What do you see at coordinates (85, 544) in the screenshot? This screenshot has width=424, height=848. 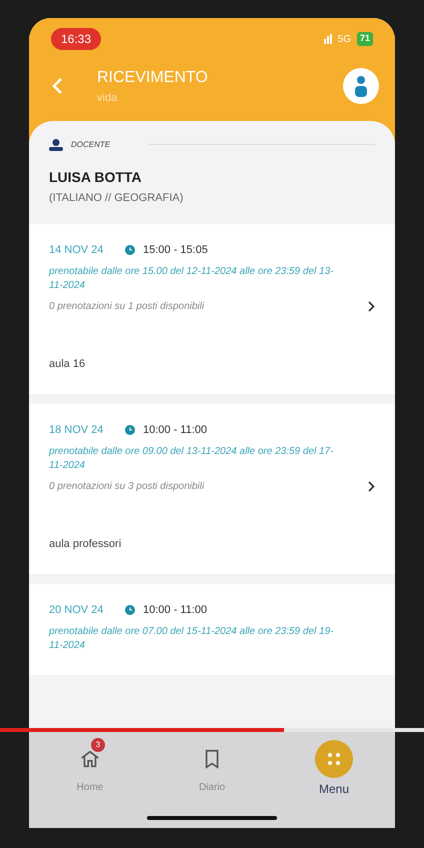 I see `room-label: aula professori` at bounding box center [85, 544].